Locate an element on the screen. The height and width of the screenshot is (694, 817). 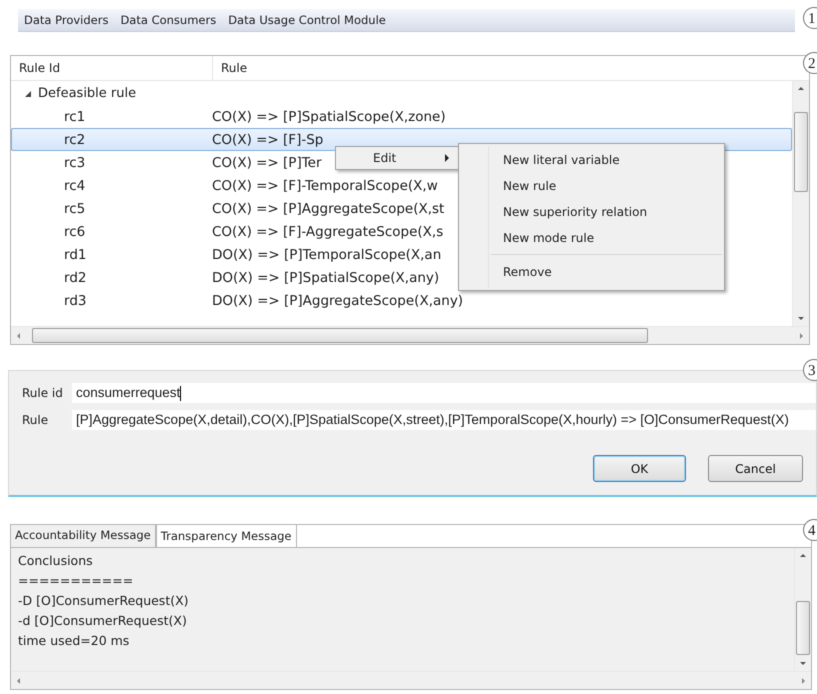
section-number: 3 is located at coordinates (810, 370).